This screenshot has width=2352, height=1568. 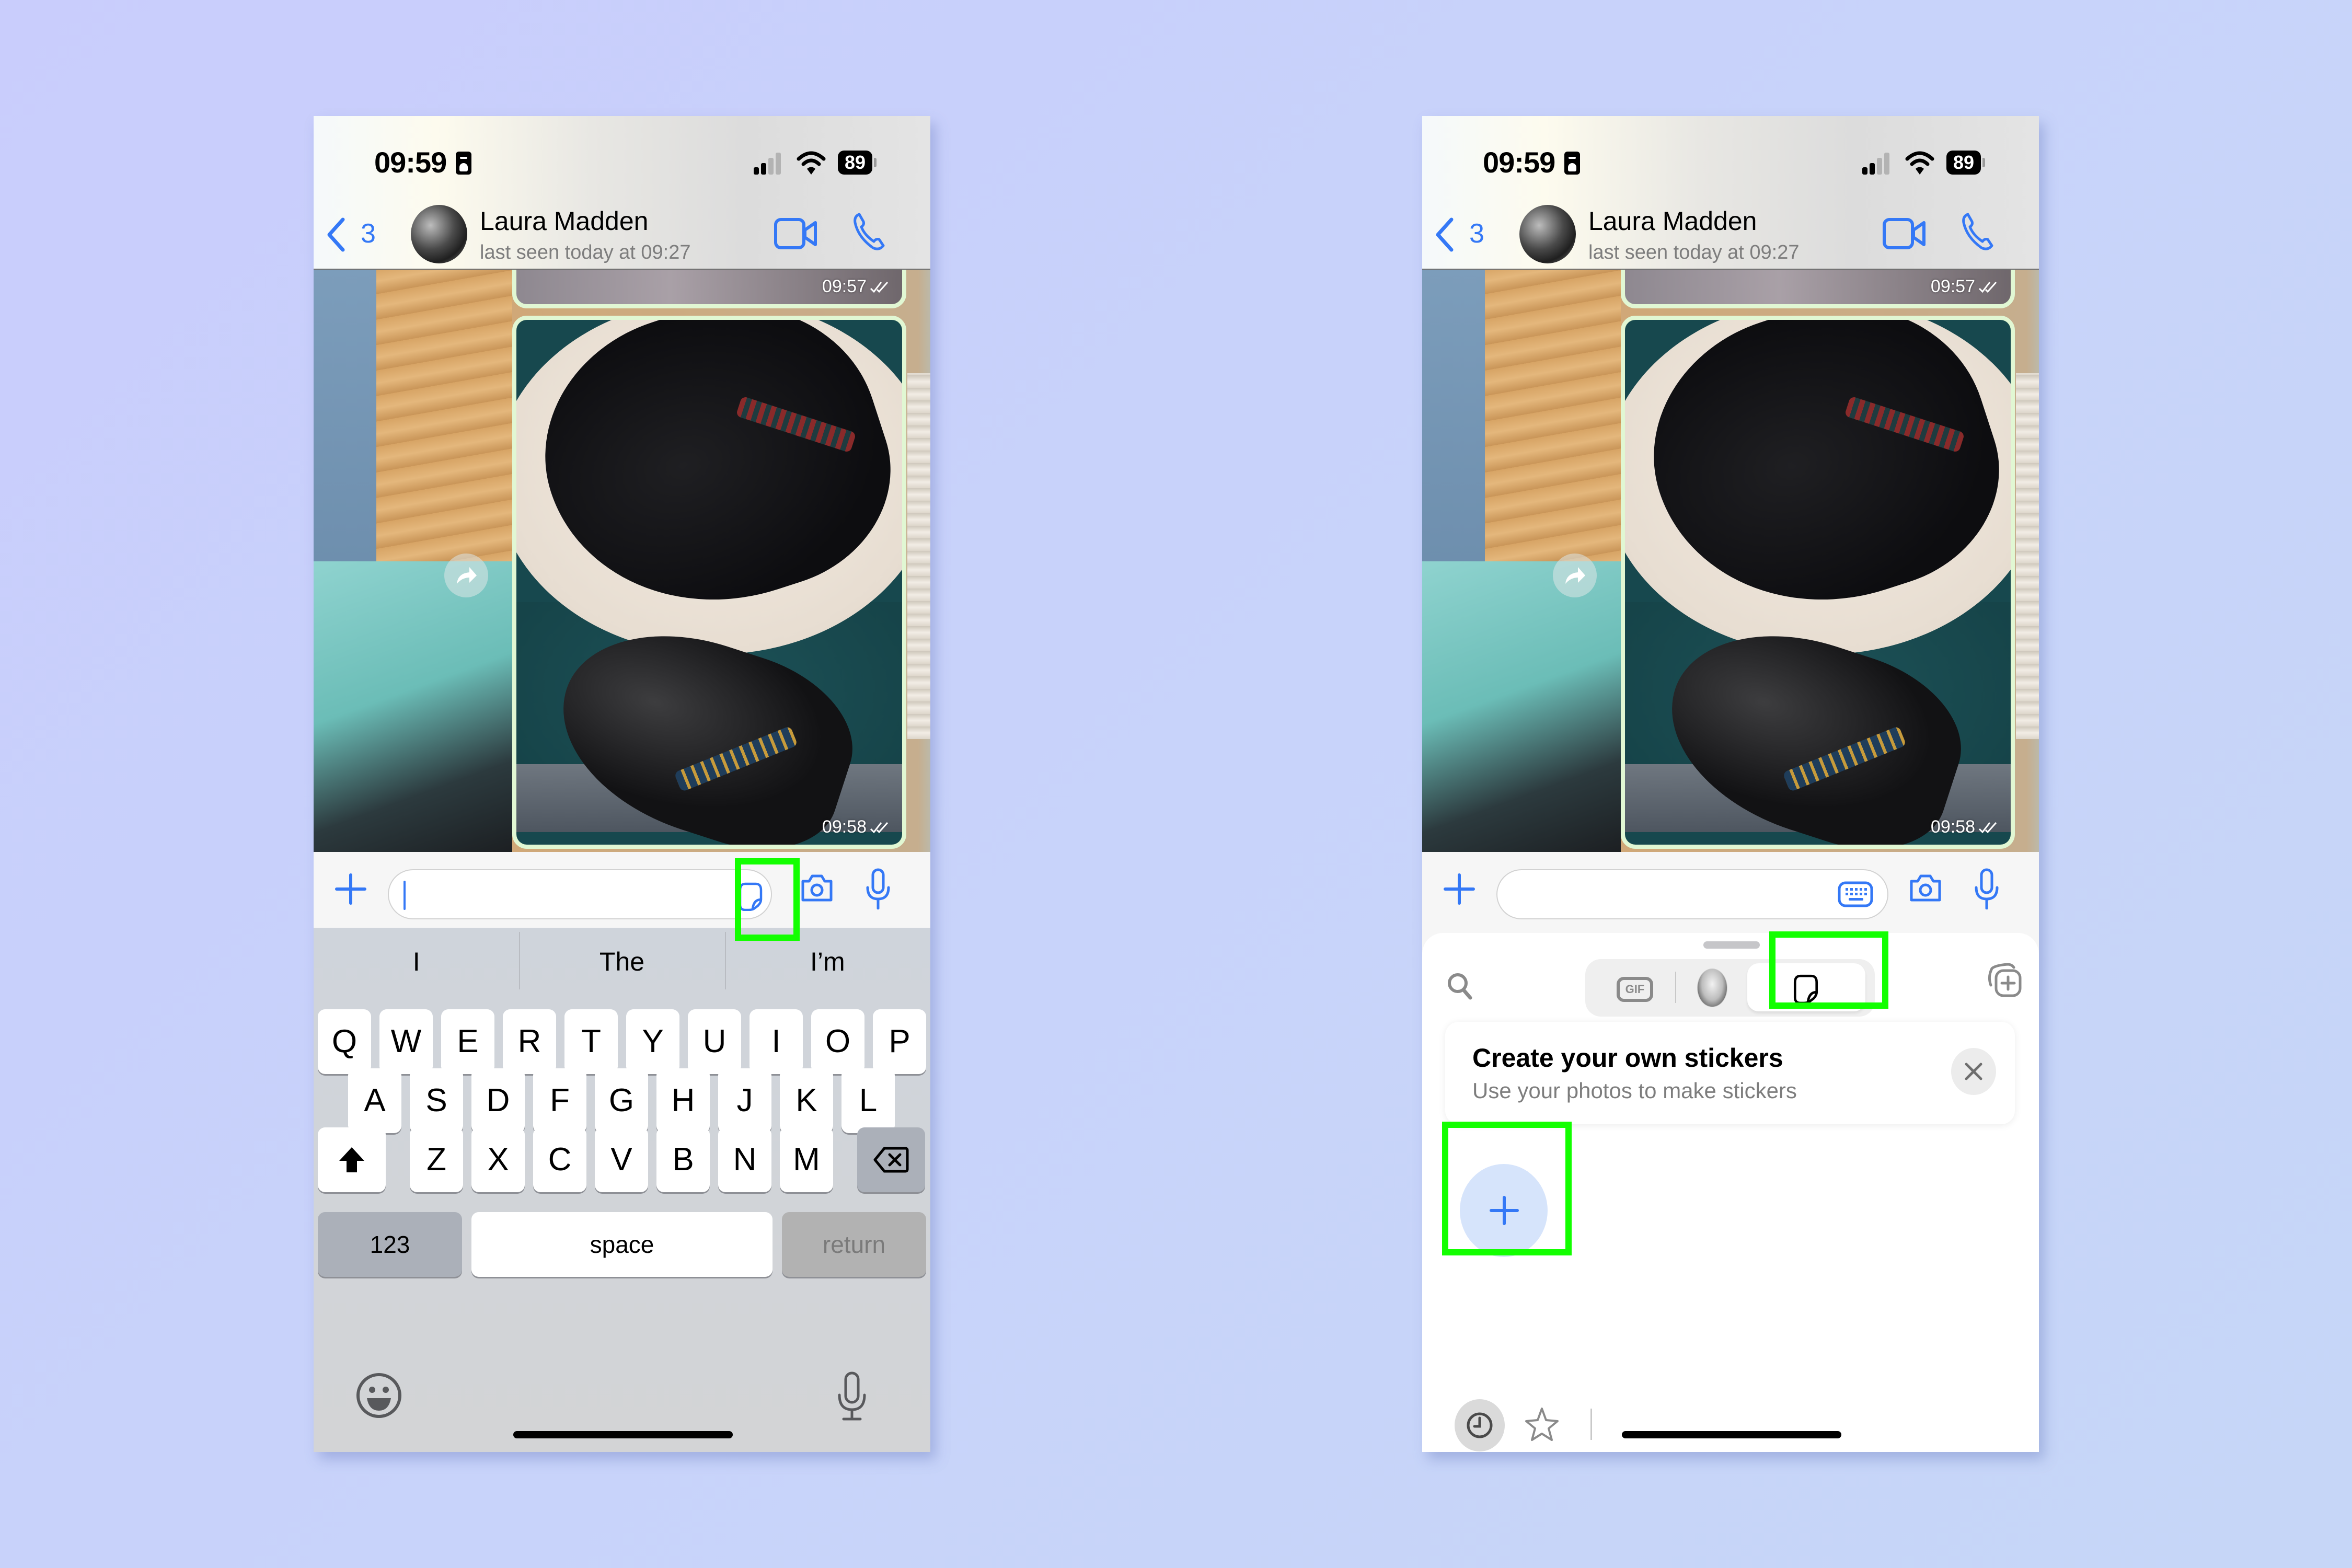 I want to click on key-r: R, so click(x=529, y=1041).